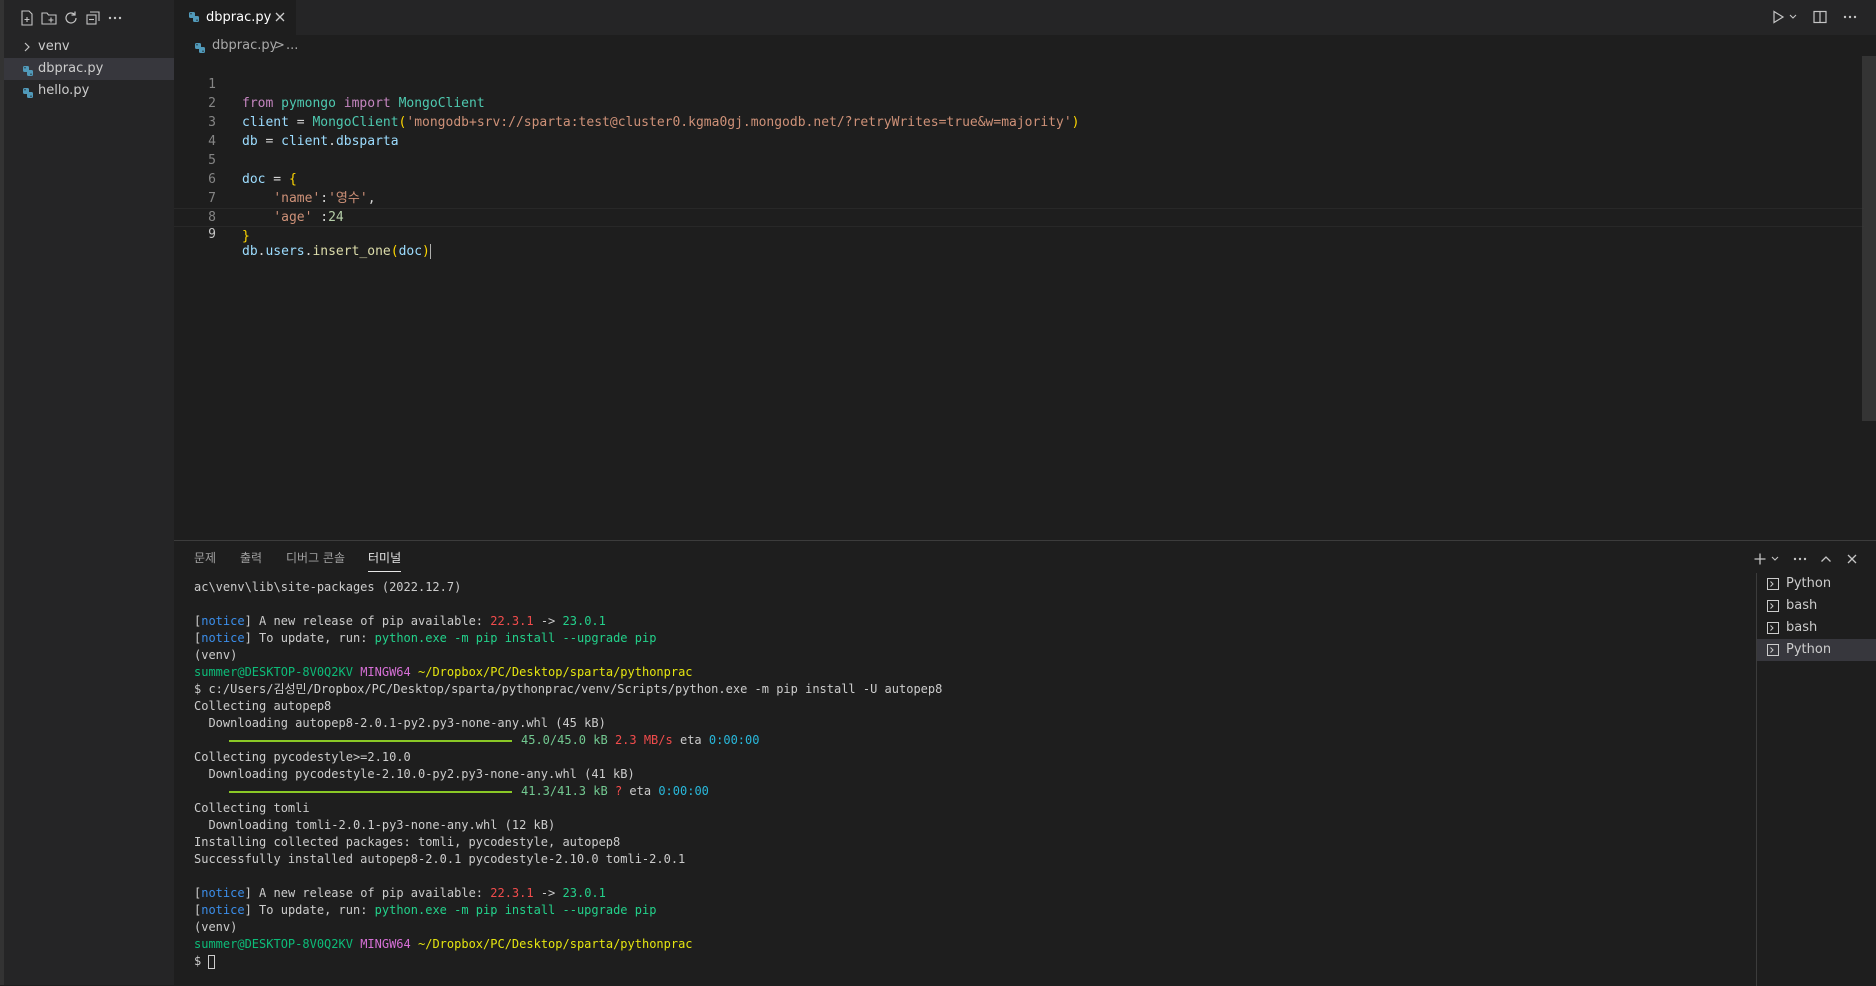 This screenshot has height=986, width=1876. I want to click on code-line: 1 from pymongo import MongoClient, so click(1019, 83).